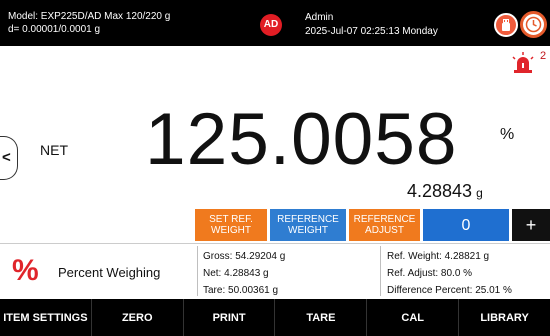  Describe the element at coordinates (231, 225) in the screenshot. I see `set-ref-weight-button: SET REF. WEIGHT` at that location.